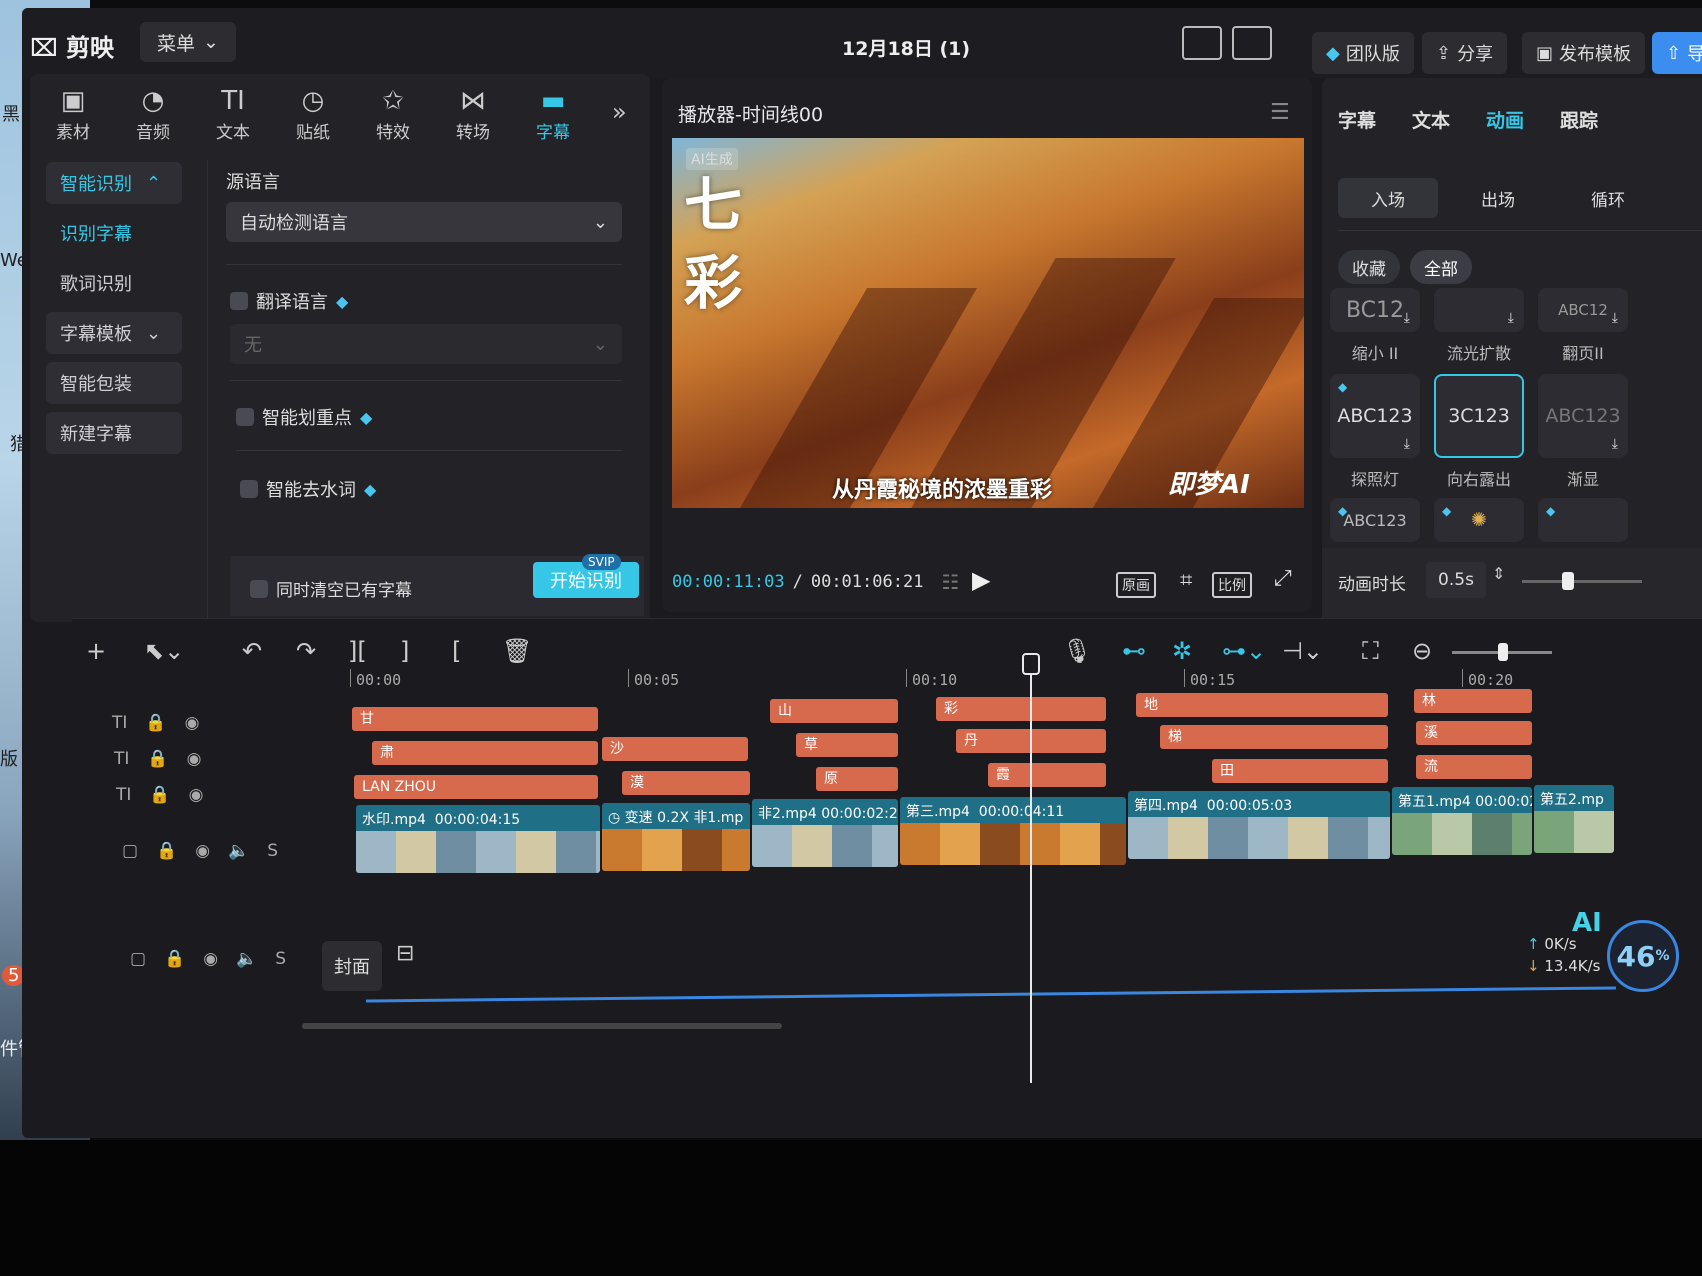  What do you see at coordinates (1583, 520) in the screenshot?
I see `animation-item: ◆` at bounding box center [1583, 520].